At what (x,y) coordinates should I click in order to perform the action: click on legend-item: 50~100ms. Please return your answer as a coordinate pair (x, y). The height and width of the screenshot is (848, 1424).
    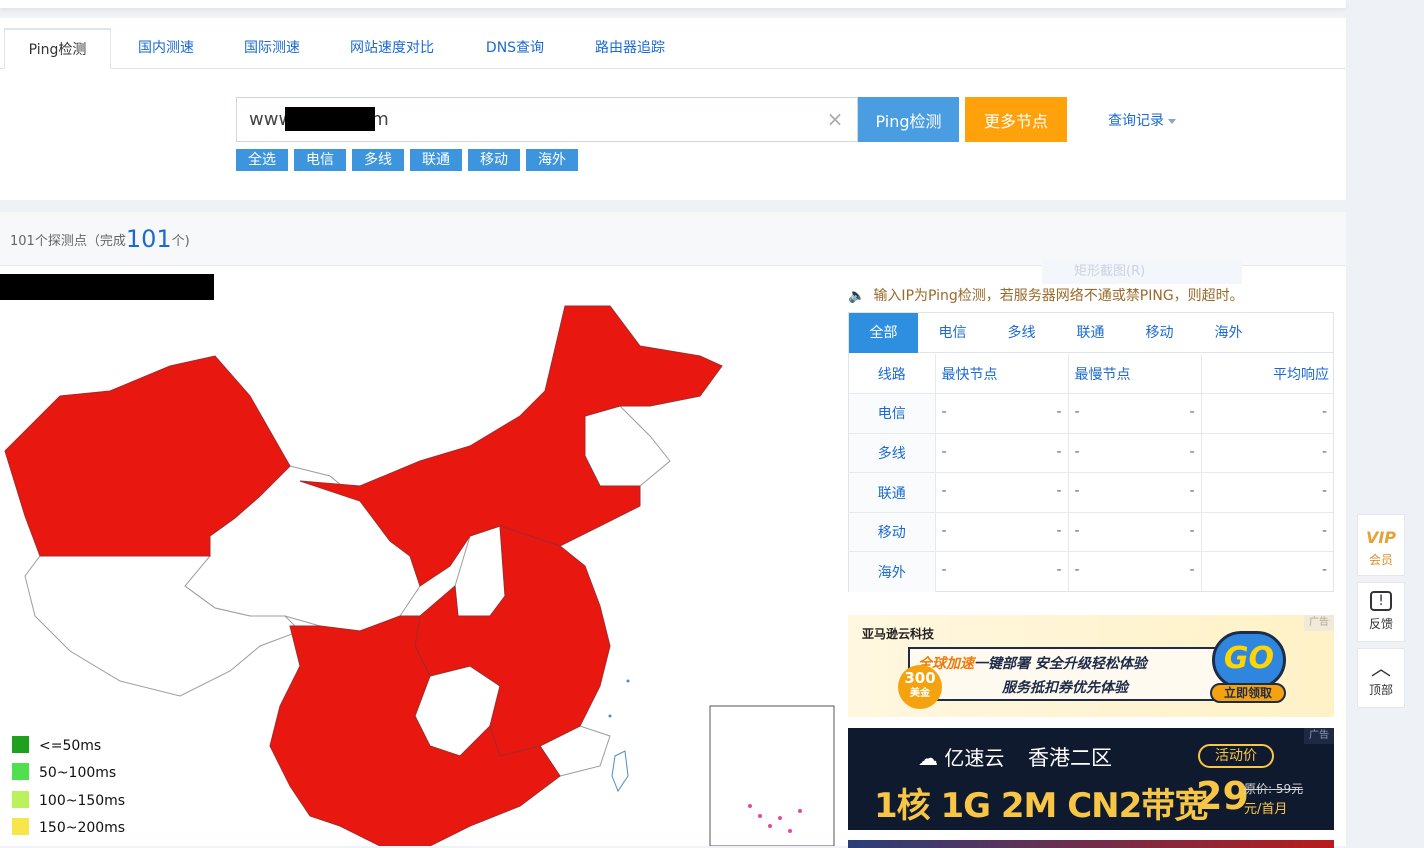
    Looking at the image, I should click on (64, 773).